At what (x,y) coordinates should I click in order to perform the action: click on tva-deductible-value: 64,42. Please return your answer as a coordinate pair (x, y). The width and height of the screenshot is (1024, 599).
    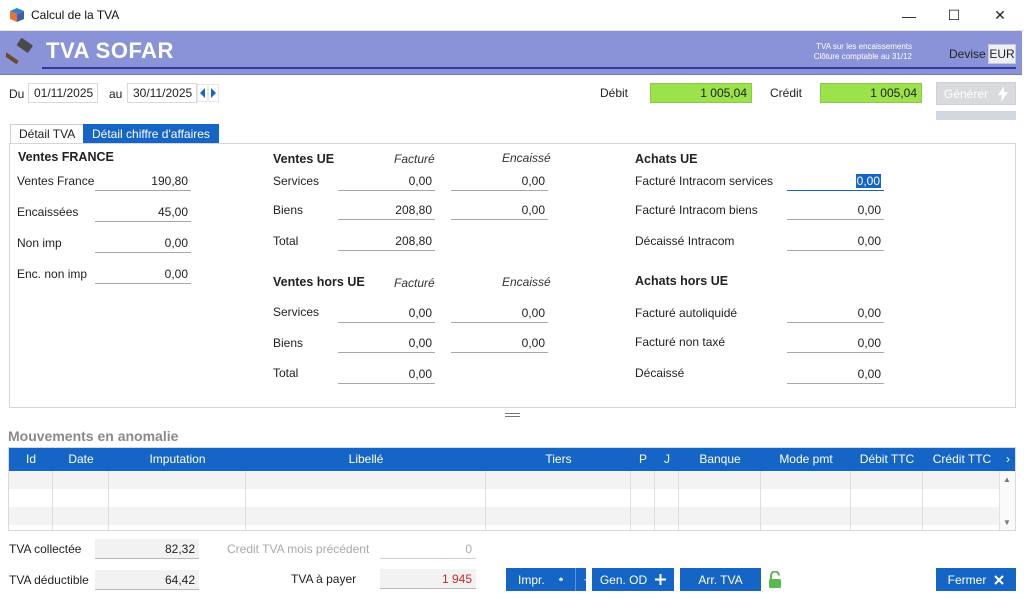
    Looking at the image, I should click on (147, 580).